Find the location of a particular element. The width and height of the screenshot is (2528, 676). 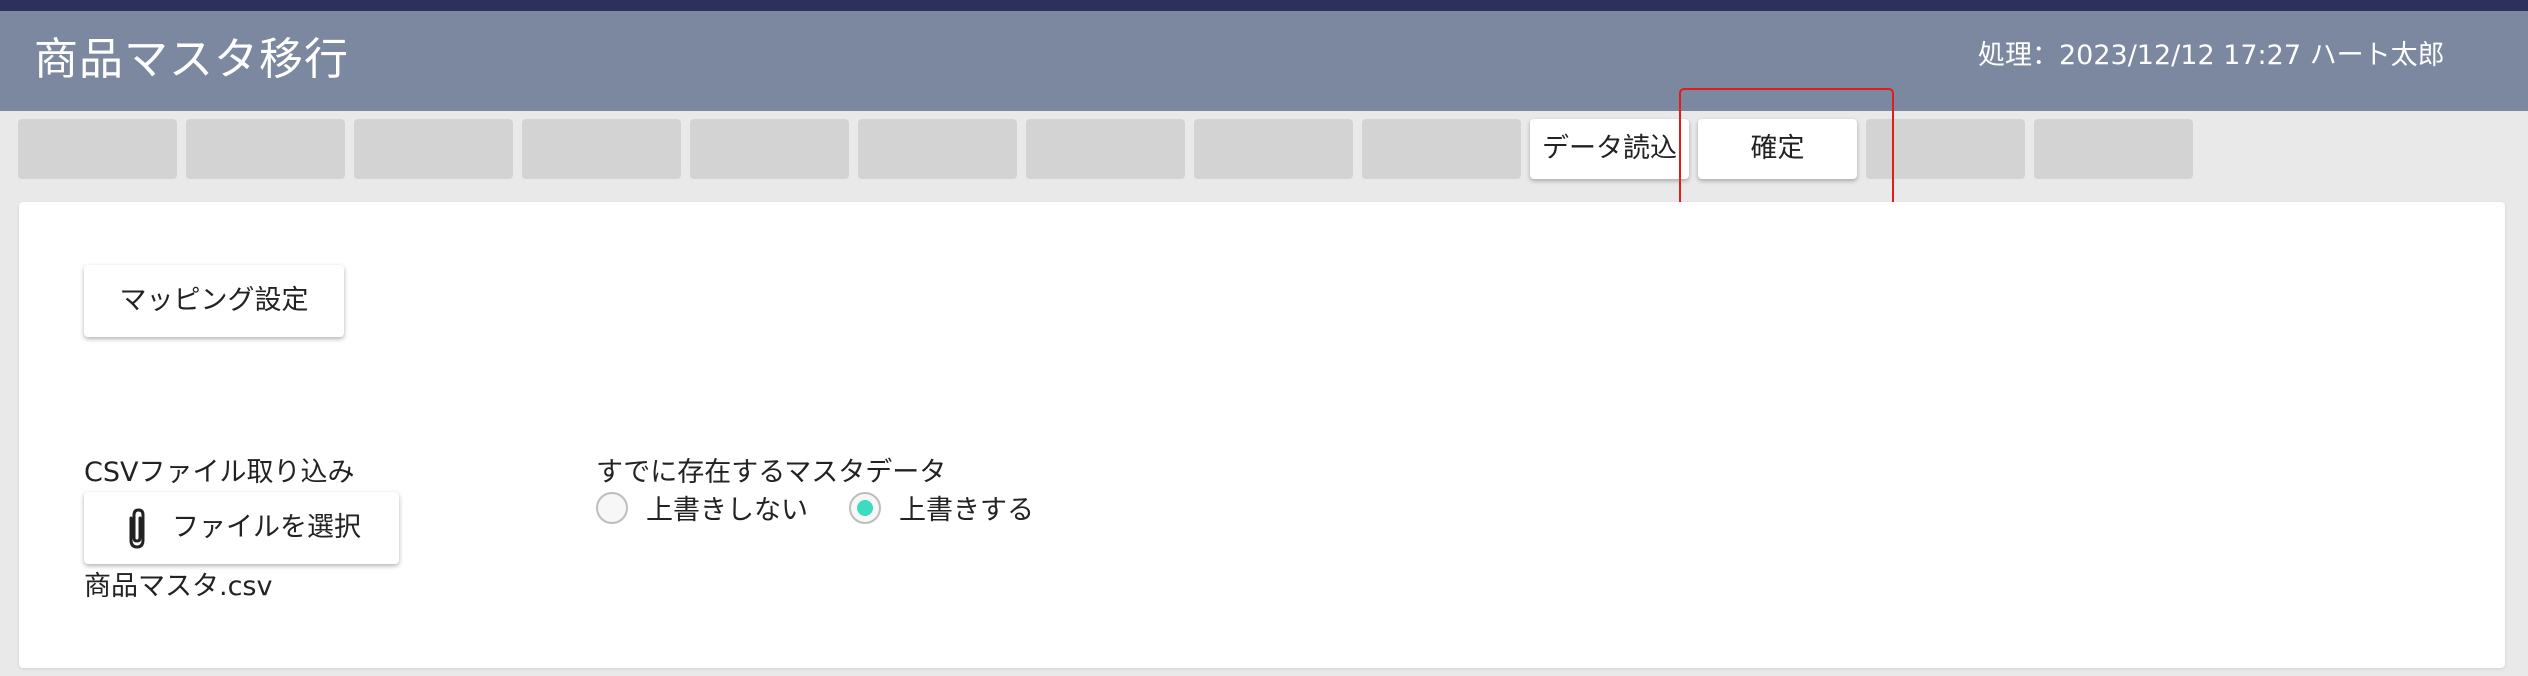

radio-circle-selected is located at coordinates (865, 508).